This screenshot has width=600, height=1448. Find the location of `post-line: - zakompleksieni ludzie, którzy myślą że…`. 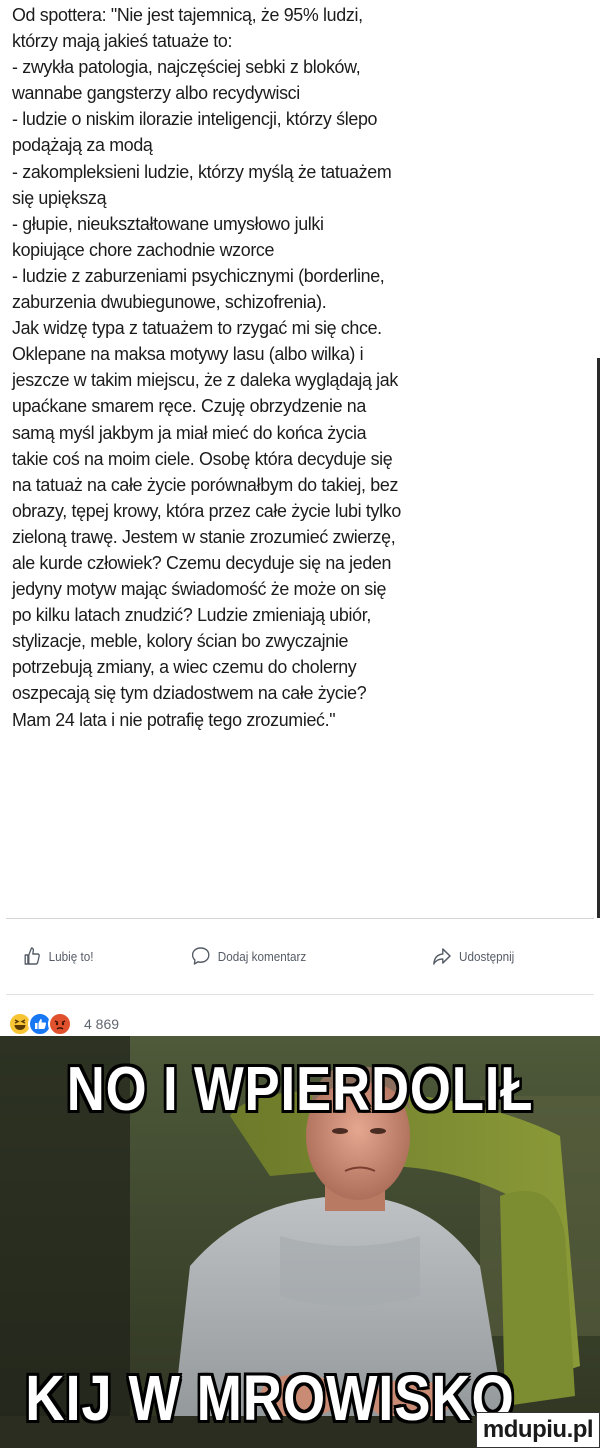

post-line: - zakompleksieni ludzie, którzy myślą że… is located at coordinates (202, 171).